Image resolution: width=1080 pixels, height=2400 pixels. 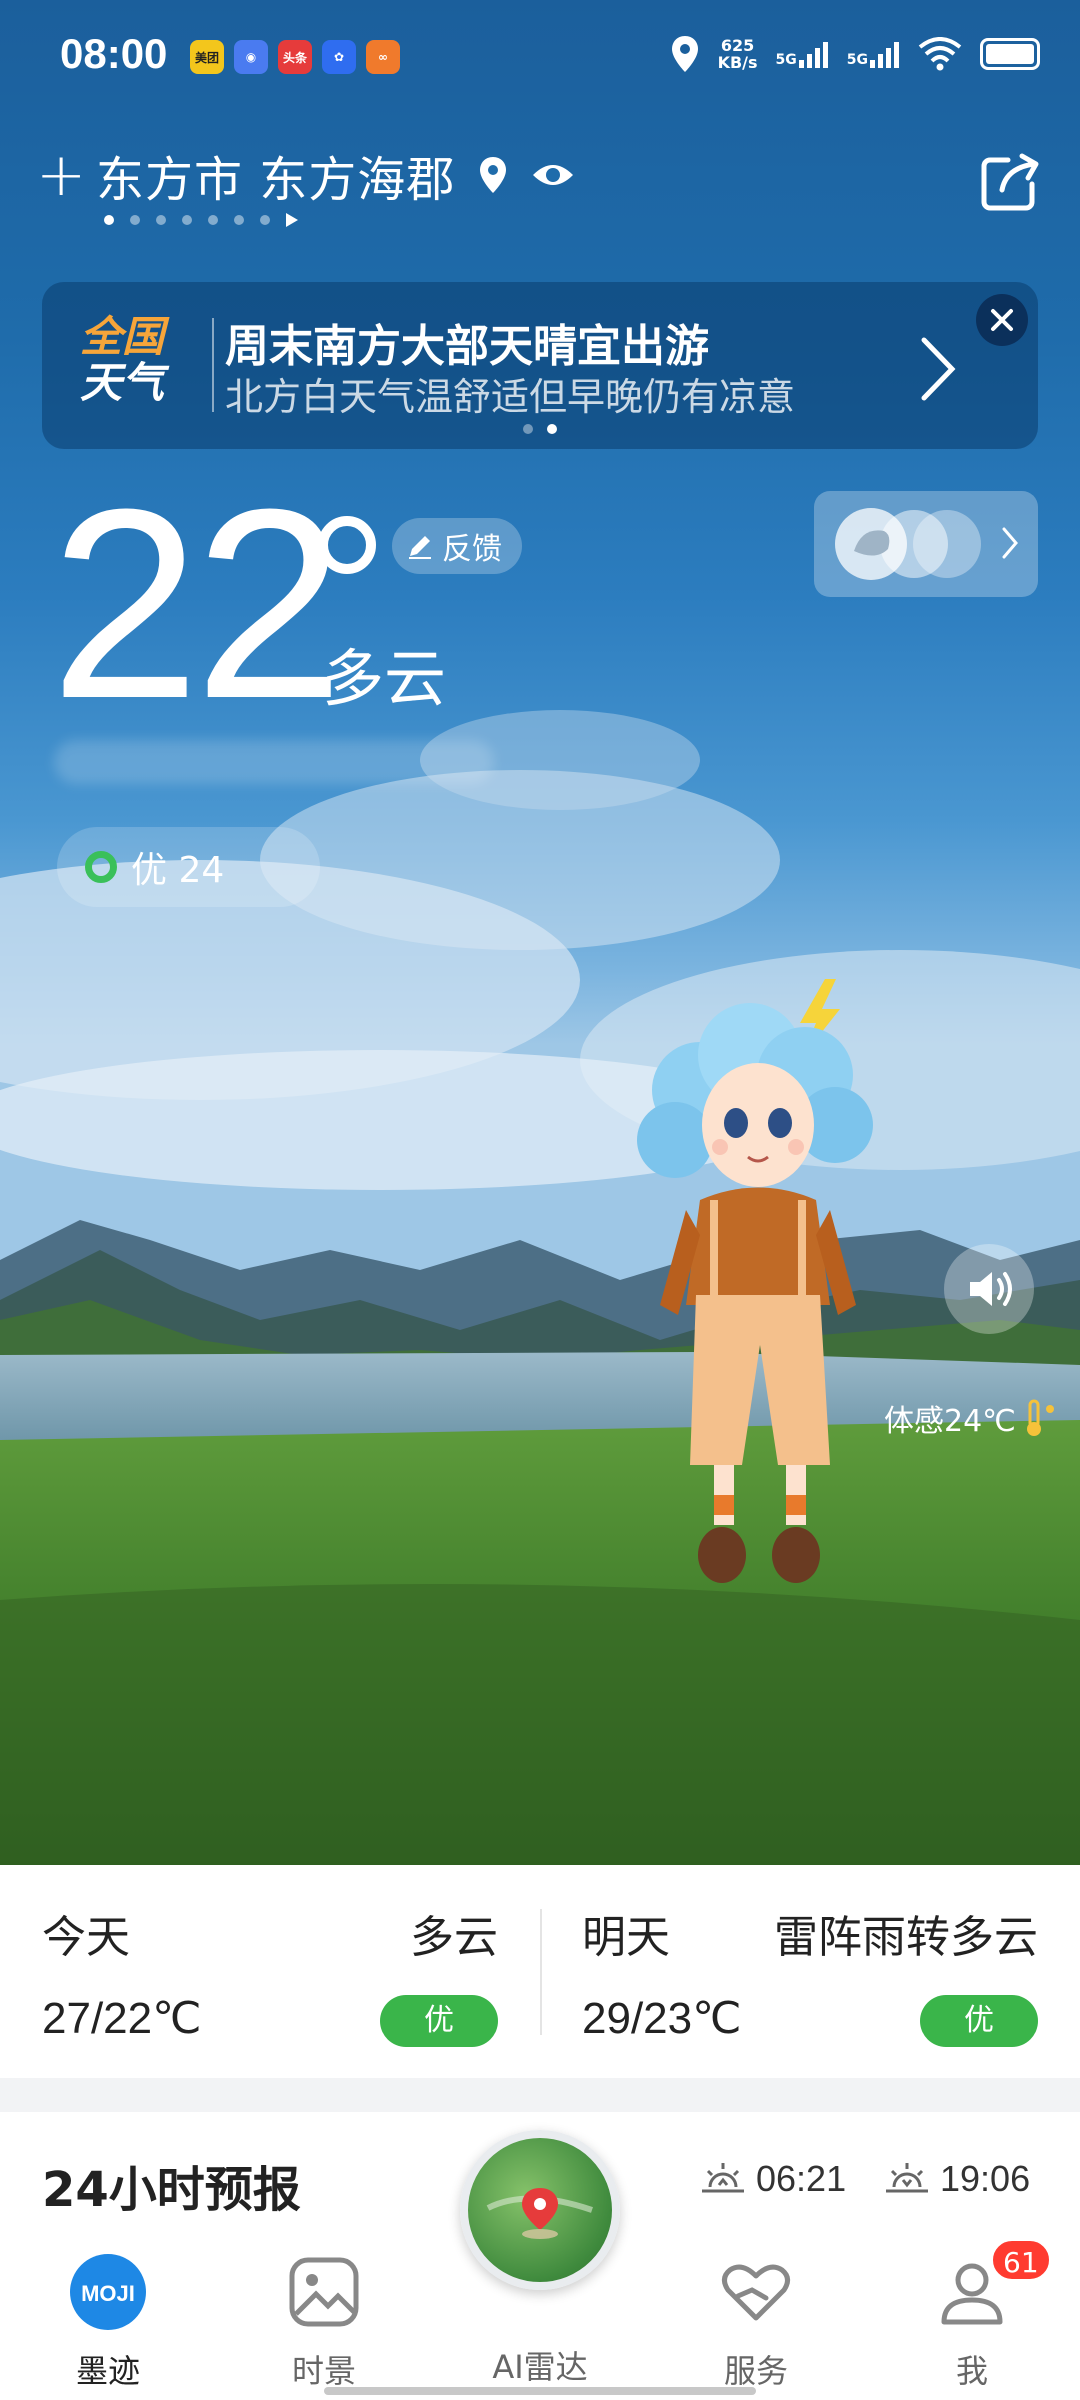 What do you see at coordinates (662, 2018) in the screenshot?
I see `day-temperature-range: 29/23℃` at bounding box center [662, 2018].